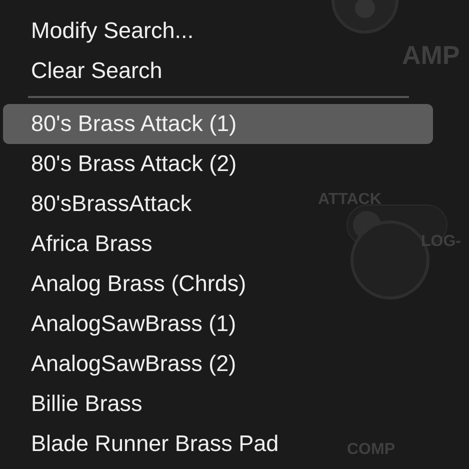 The image size is (469, 469). What do you see at coordinates (144, 444) in the screenshot?
I see `menu-item: Blade Runner Brass Pad` at bounding box center [144, 444].